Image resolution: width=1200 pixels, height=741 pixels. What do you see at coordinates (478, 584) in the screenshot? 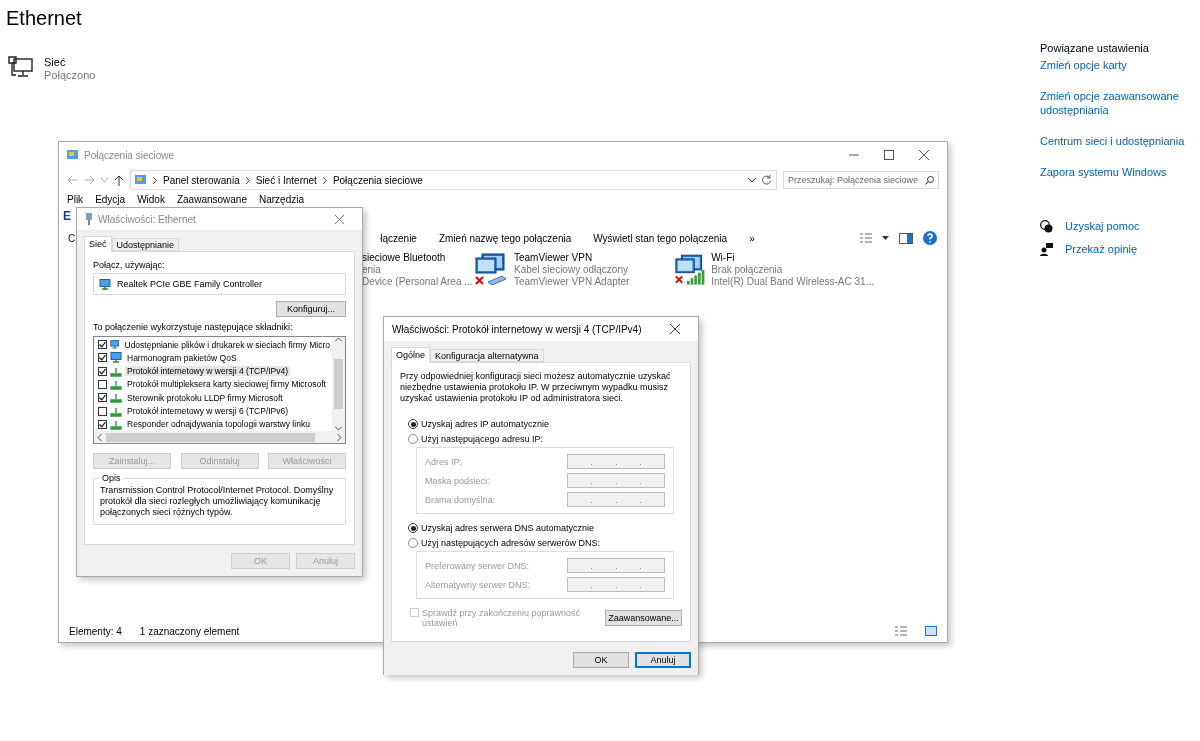
I see `field-label: Alternatywny serwer DNS:` at bounding box center [478, 584].